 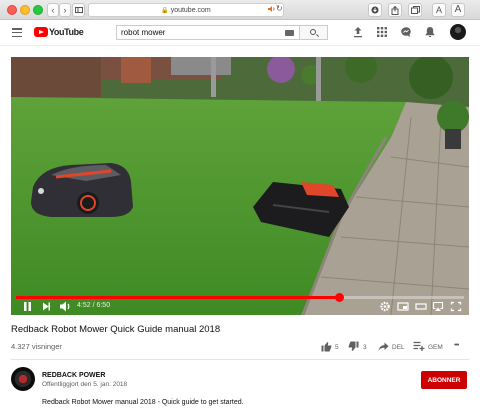 I want to click on downloads-icon, so click(x=375, y=10).